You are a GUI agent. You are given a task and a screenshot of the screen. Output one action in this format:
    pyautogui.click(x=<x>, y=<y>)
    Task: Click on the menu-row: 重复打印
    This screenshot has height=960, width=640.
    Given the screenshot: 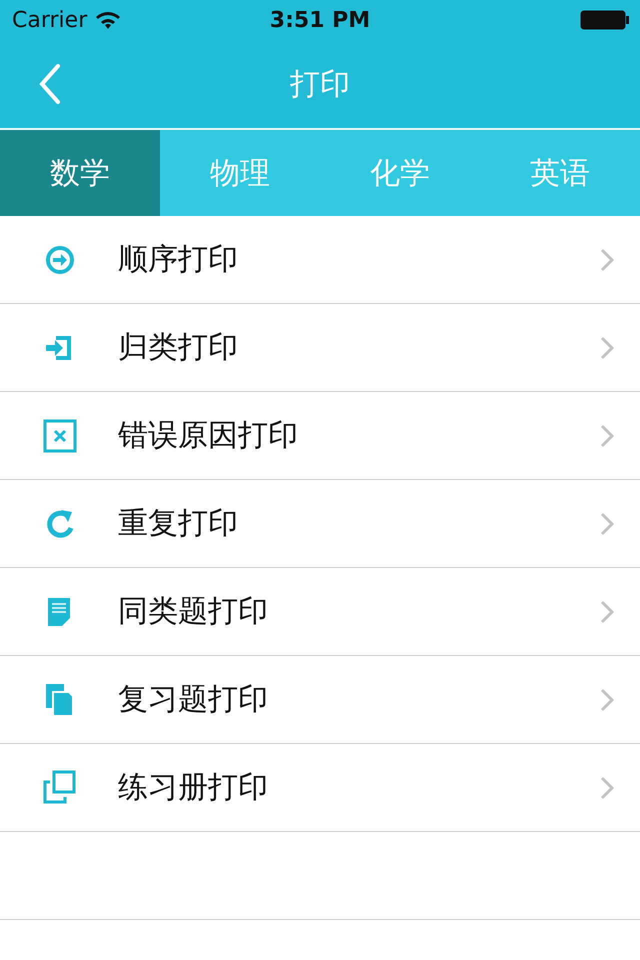 What is the action you would take?
    pyautogui.click(x=320, y=524)
    